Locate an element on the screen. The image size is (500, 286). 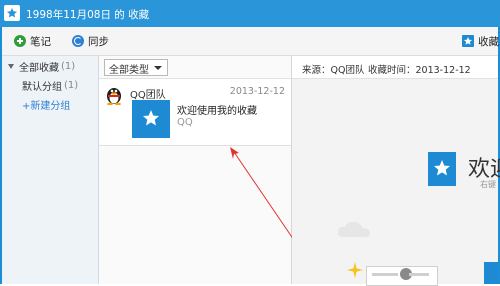
illustration-card is located at coordinates (402, 276).